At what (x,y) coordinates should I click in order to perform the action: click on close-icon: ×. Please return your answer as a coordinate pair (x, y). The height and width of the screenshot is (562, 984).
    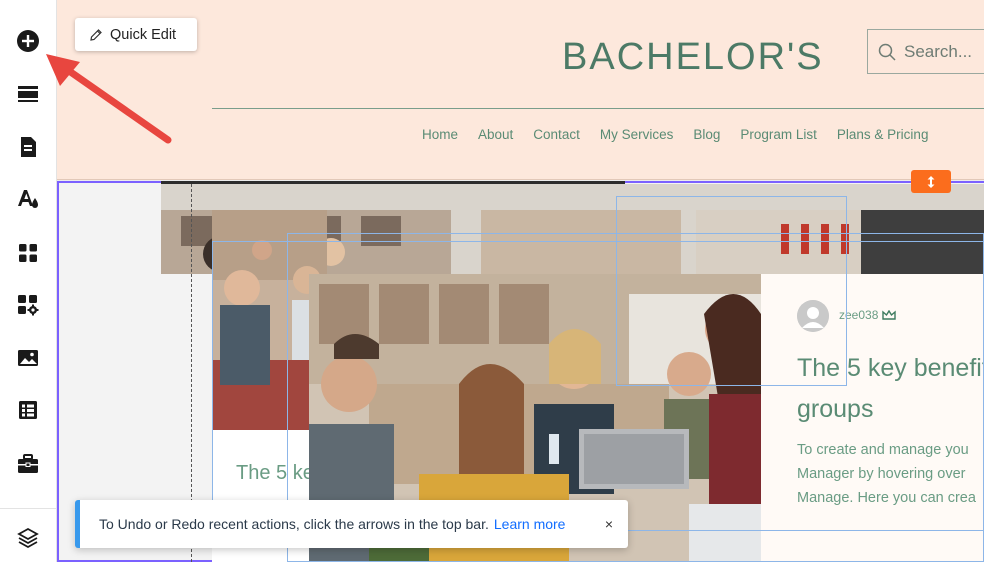
    Looking at the image, I should click on (609, 524).